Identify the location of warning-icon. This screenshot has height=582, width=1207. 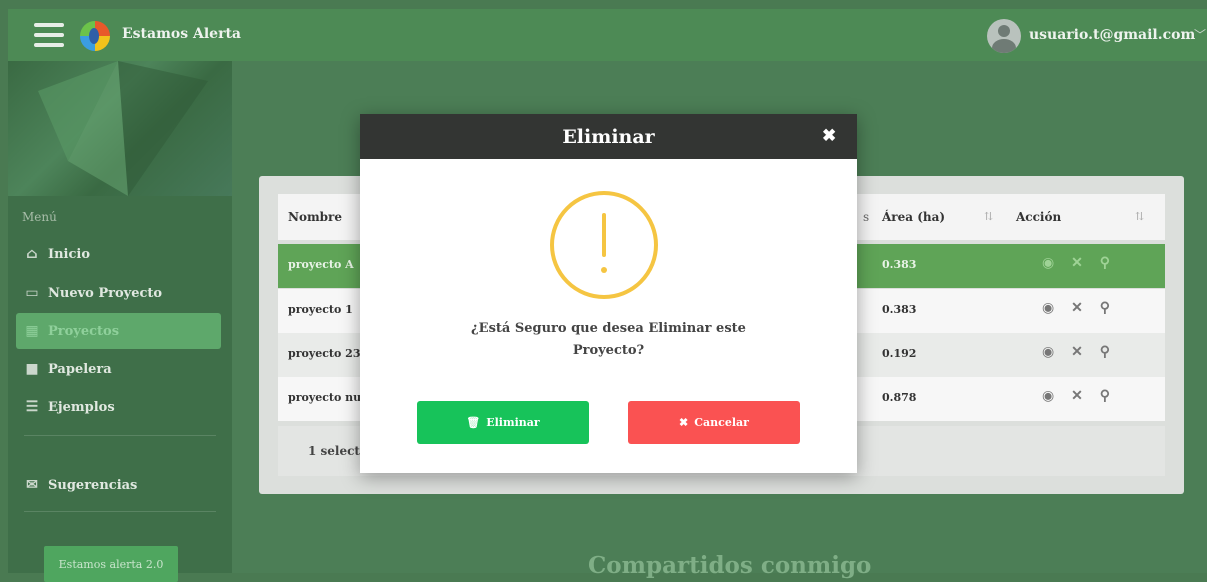
(604, 245).